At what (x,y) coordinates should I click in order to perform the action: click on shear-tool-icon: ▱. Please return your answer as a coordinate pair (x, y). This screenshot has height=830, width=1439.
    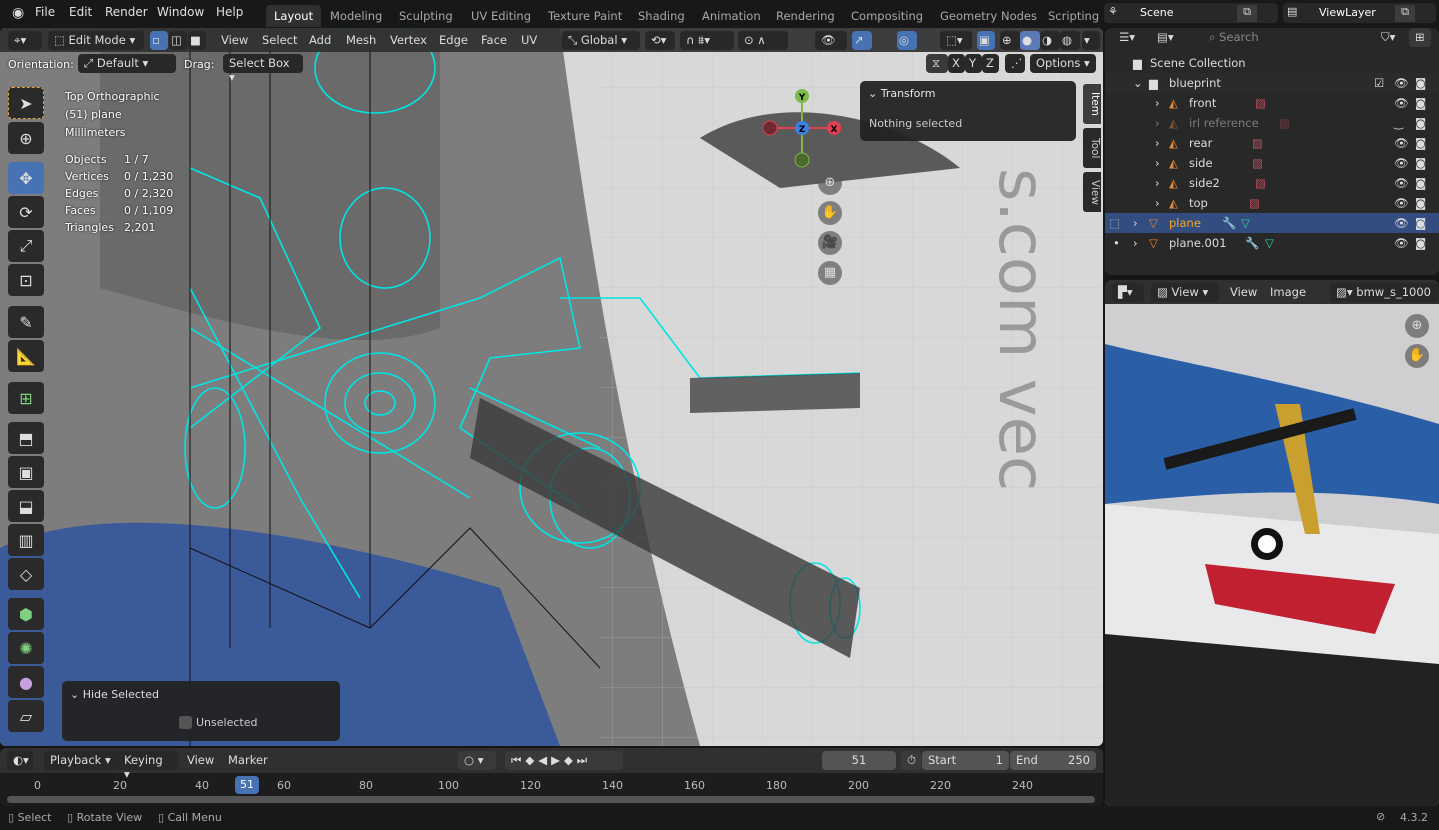
    Looking at the image, I should click on (26, 716).